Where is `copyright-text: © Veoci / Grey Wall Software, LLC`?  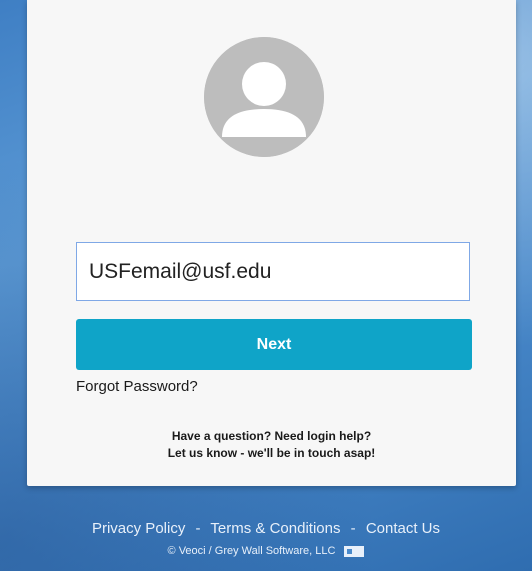
copyright-text: © Veoci / Grey Wall Software, LLC is located at coordinates (251, 551).